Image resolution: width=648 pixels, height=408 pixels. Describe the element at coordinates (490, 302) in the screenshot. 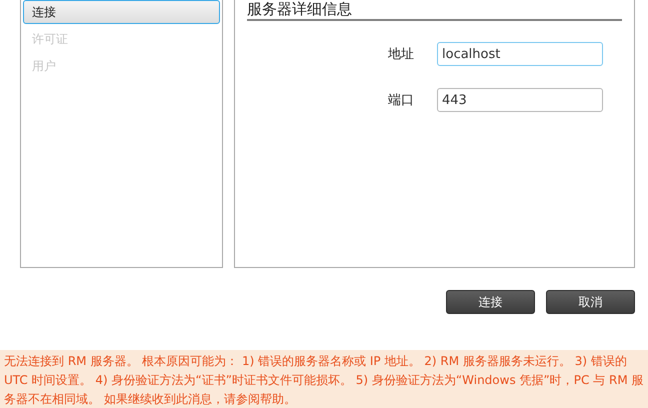

I see `connect-button: 连接` at that location.